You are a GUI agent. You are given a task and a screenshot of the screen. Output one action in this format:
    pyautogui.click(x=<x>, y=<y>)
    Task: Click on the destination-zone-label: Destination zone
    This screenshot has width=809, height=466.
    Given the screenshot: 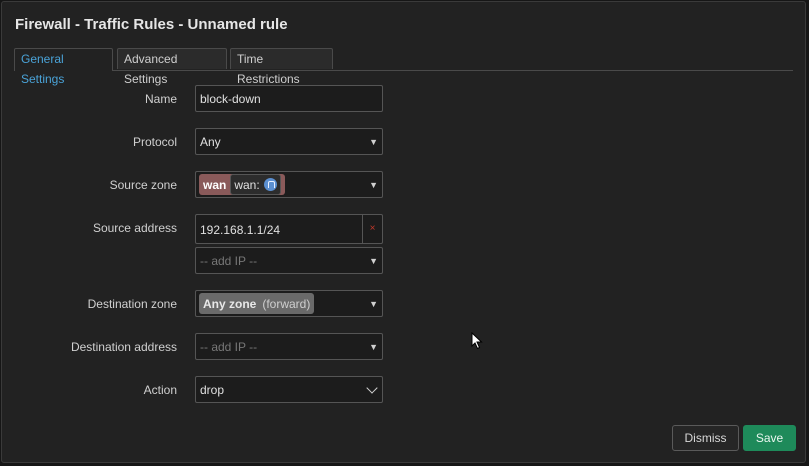 What is the action you would take?
    pyautogui.click(x=132, y=304)
    